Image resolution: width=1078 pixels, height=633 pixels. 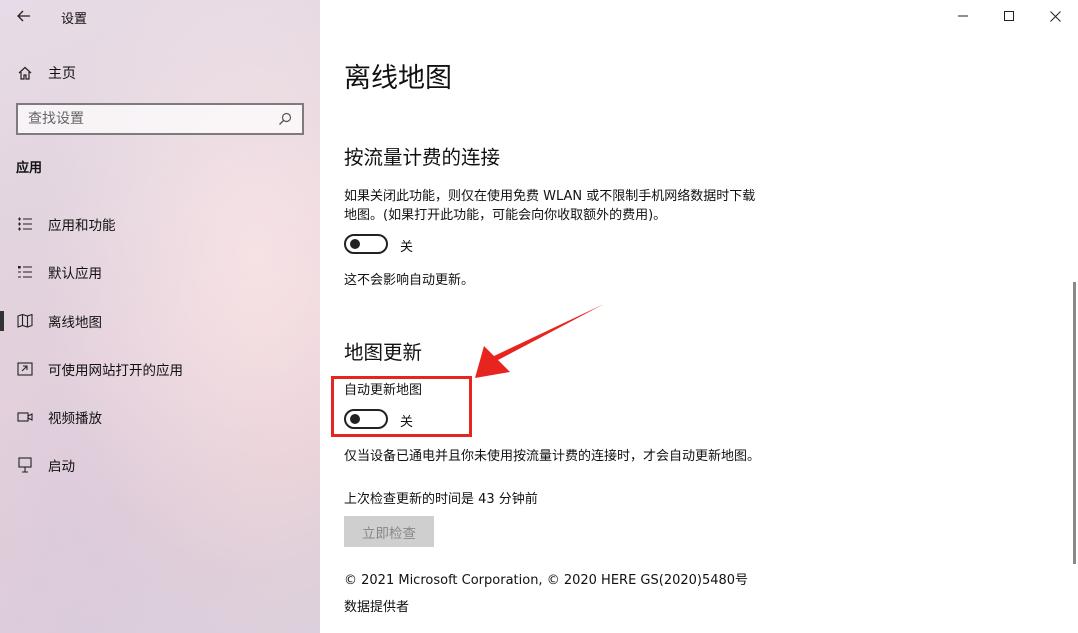 What do you see at coordinates (550, 196) in the screenshot?
I see `metered-description-line1: 如果关闭此功能，则仅在使用免费 WLAN 或不限制手机网络数据时下载` at bounding box center [550, 196].